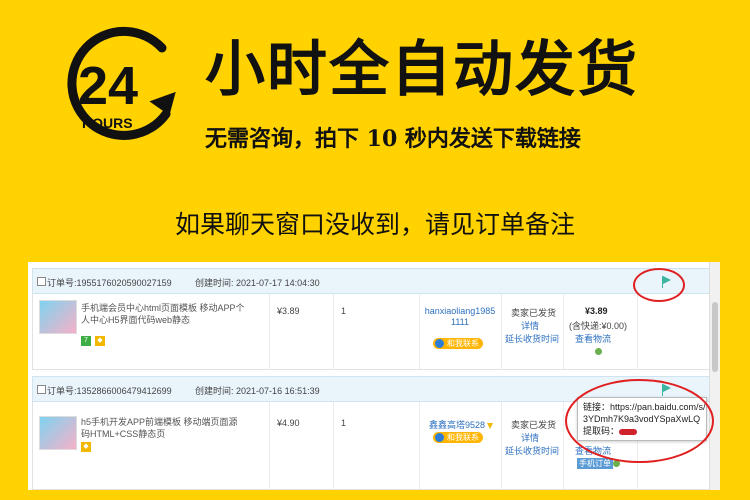  What do you see at coordinates (278, 391) in the screenshot?
I see `created-time: 2021-07-16 16:51:39` at bounding box center [278, 391].